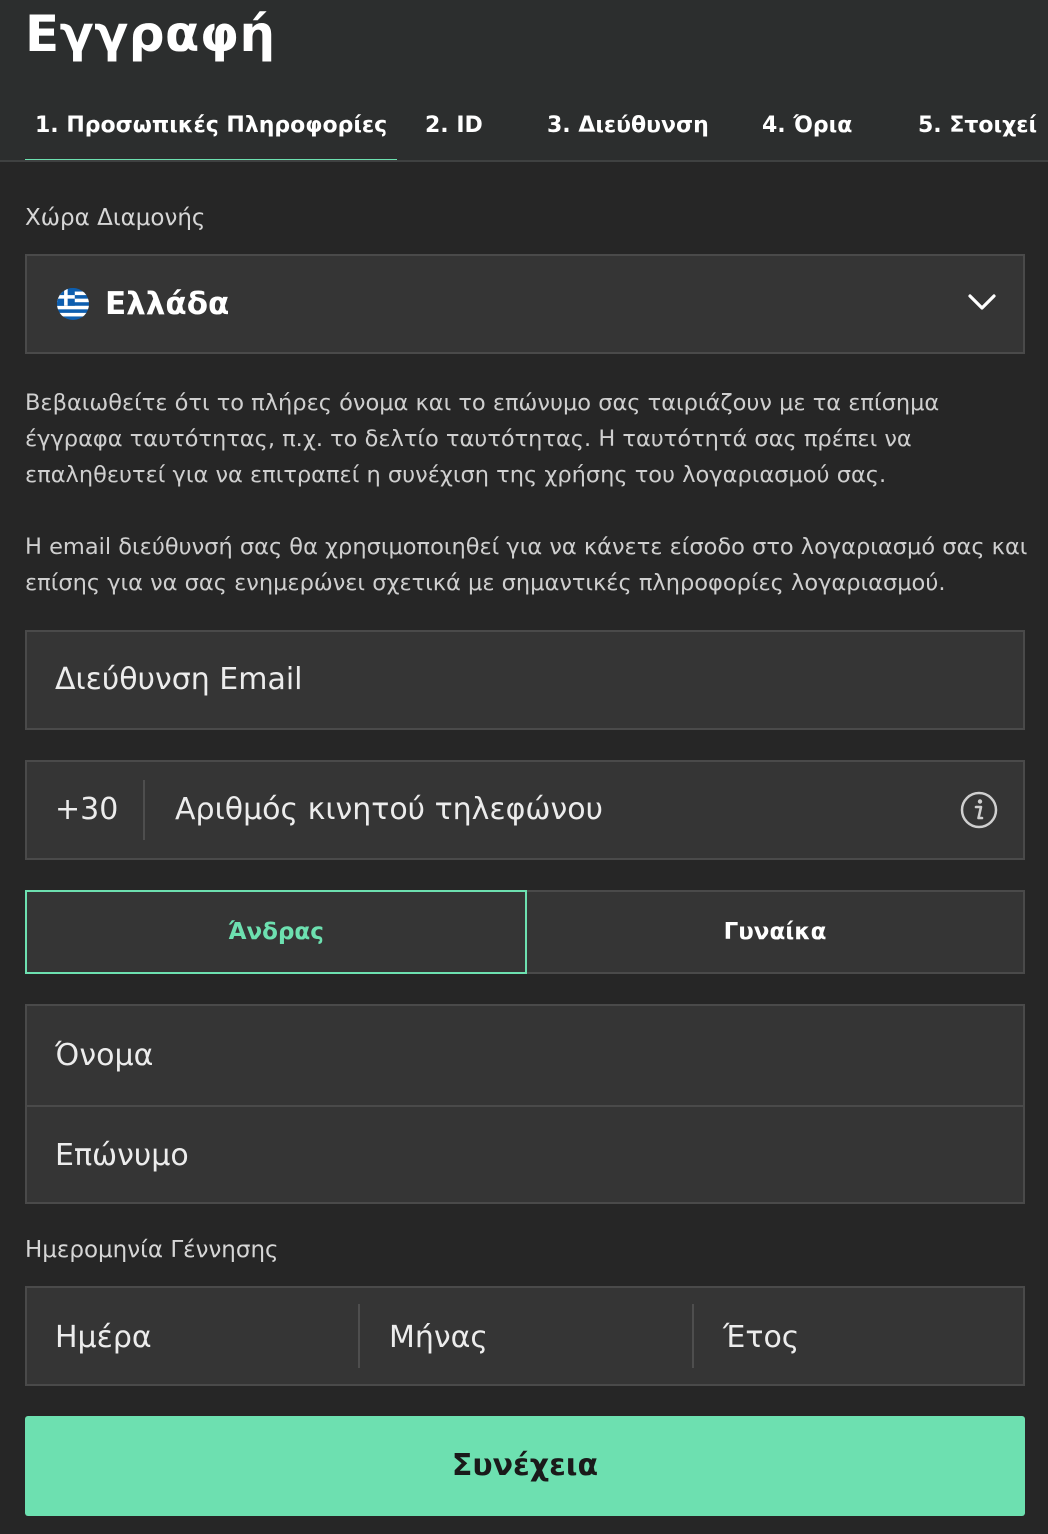 This screenshot has height=1534, width=1048. I want to click on last-name-field: Επώνυμο, so click(122, 1156).